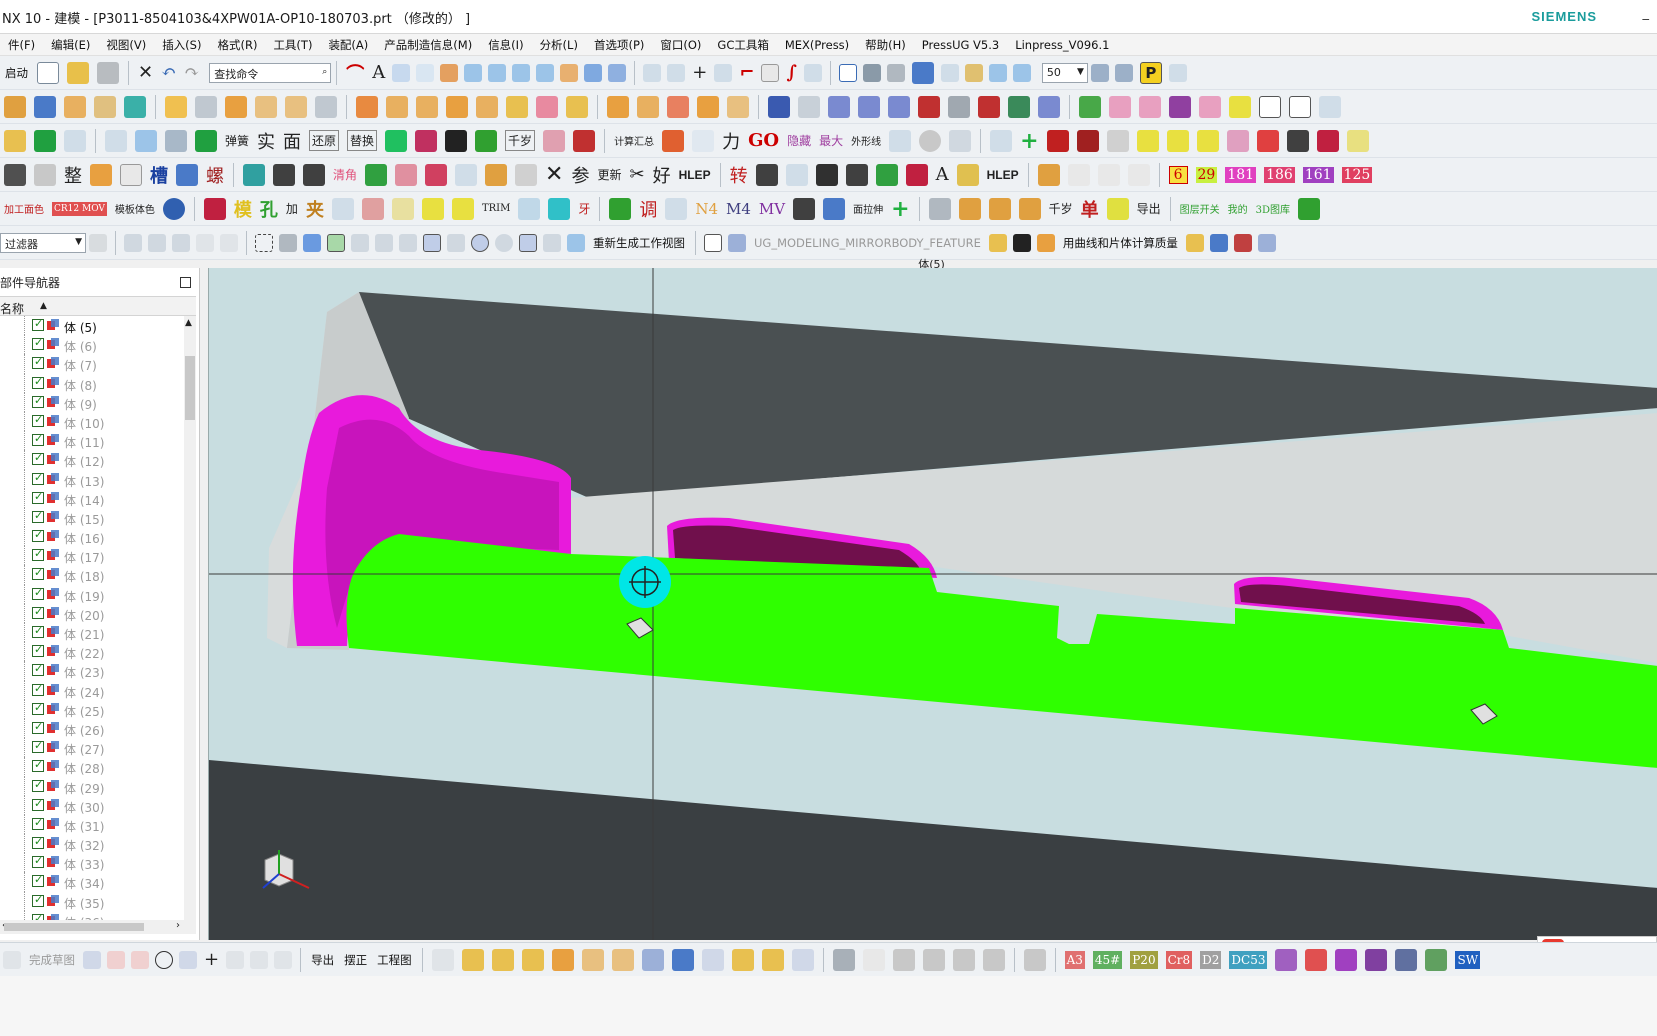 This screenshot has height=1036, width=1657. I want to click on replace-label: 替换, so click(362, 140).